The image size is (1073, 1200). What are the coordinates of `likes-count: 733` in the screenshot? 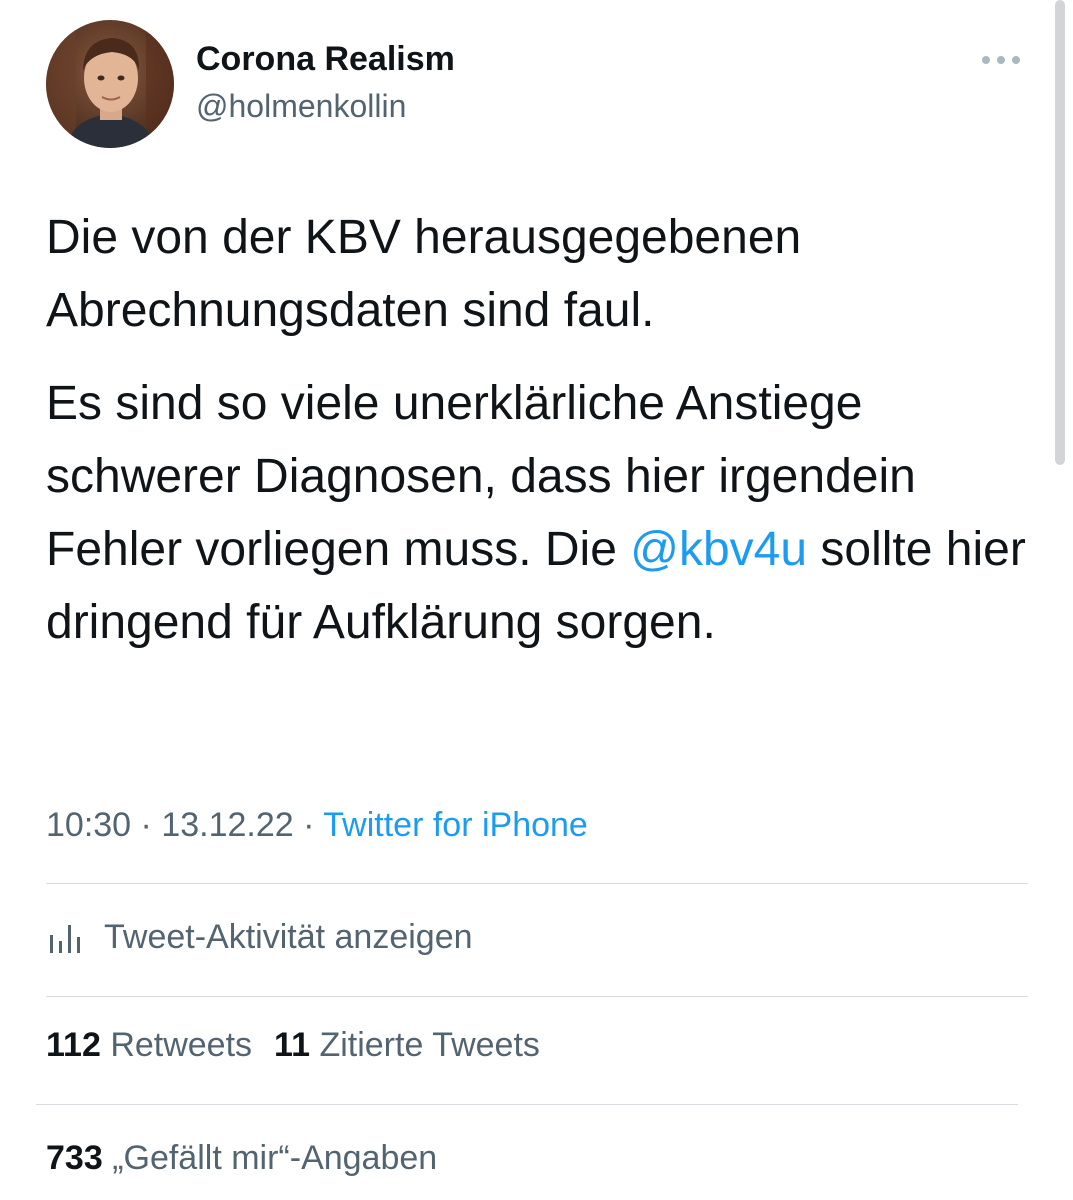 It's located at (74, 1158).